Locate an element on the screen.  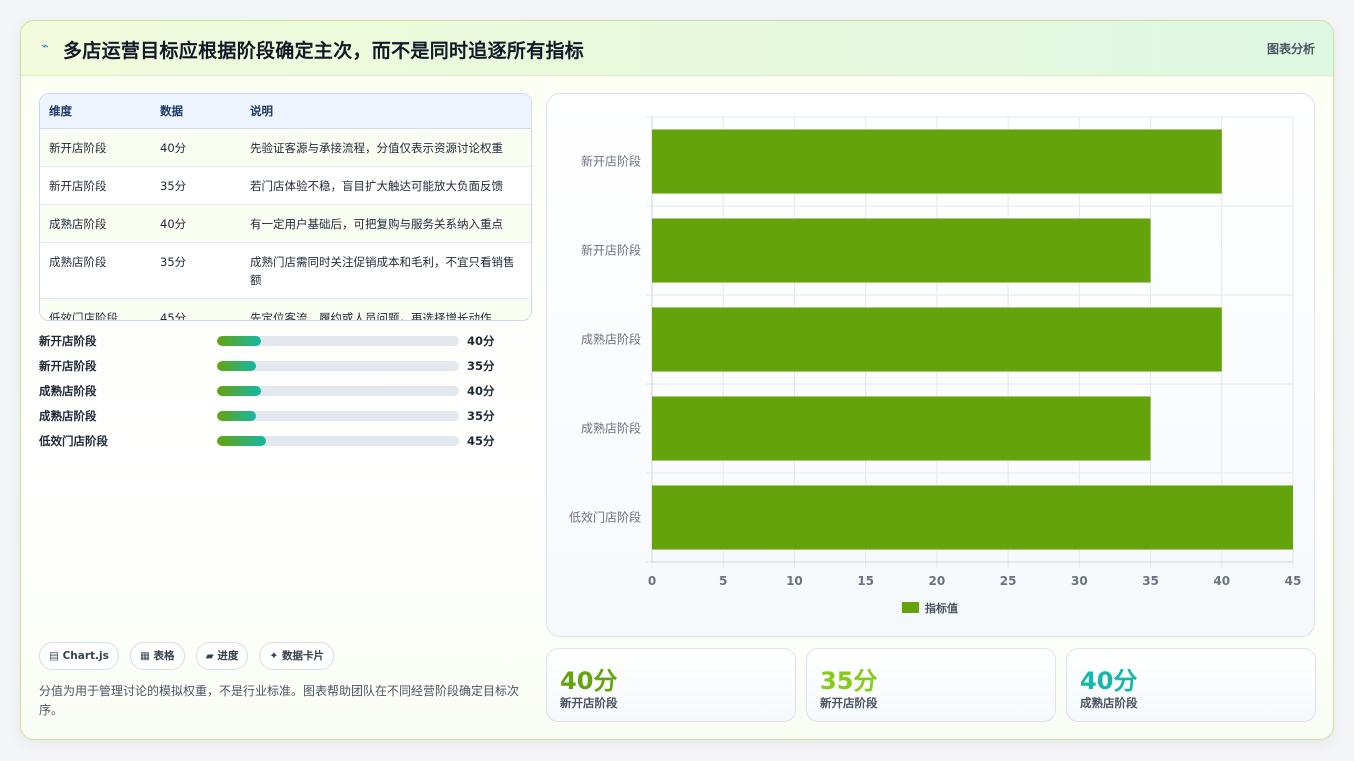
cell-data: 45分 is located at coordinates (204, 309).